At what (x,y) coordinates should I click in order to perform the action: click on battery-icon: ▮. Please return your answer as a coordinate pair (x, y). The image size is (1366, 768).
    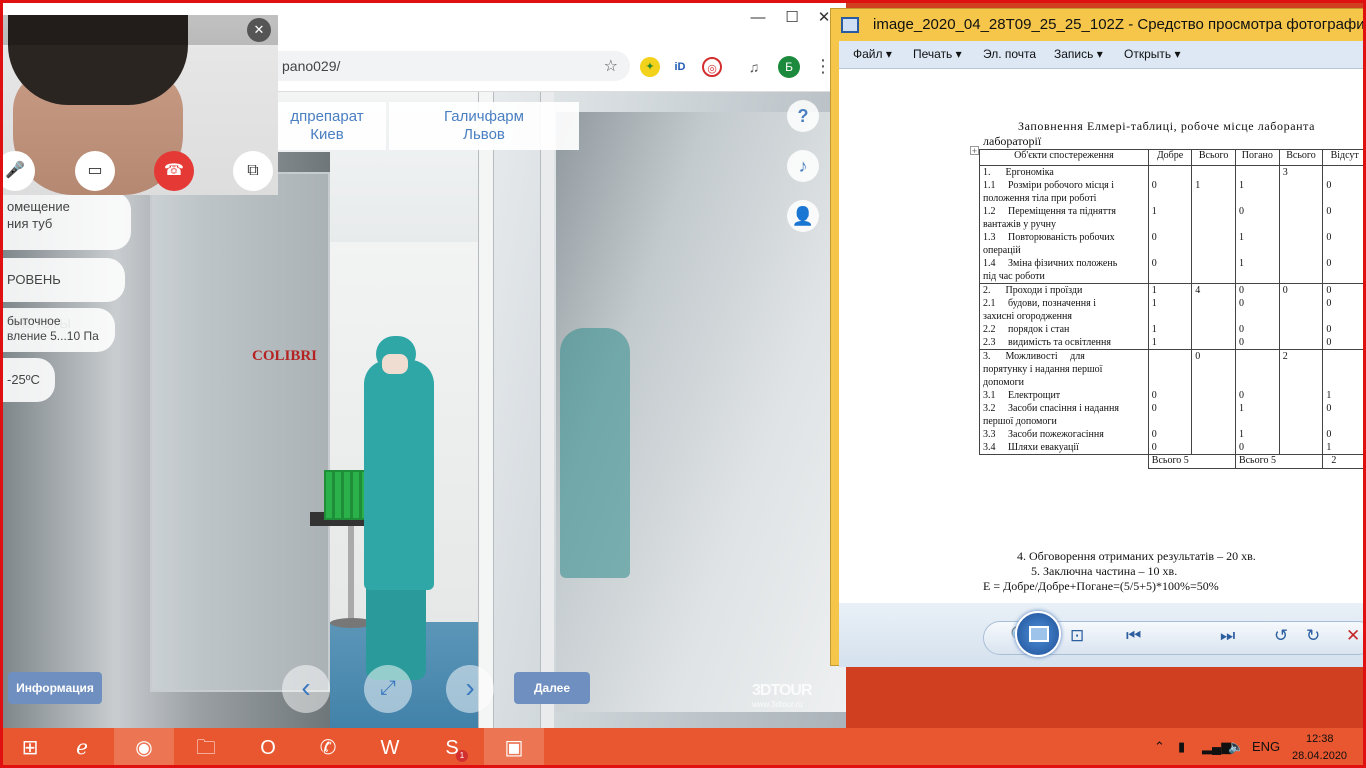
    Looking at the image, I should click on (1181, 747).